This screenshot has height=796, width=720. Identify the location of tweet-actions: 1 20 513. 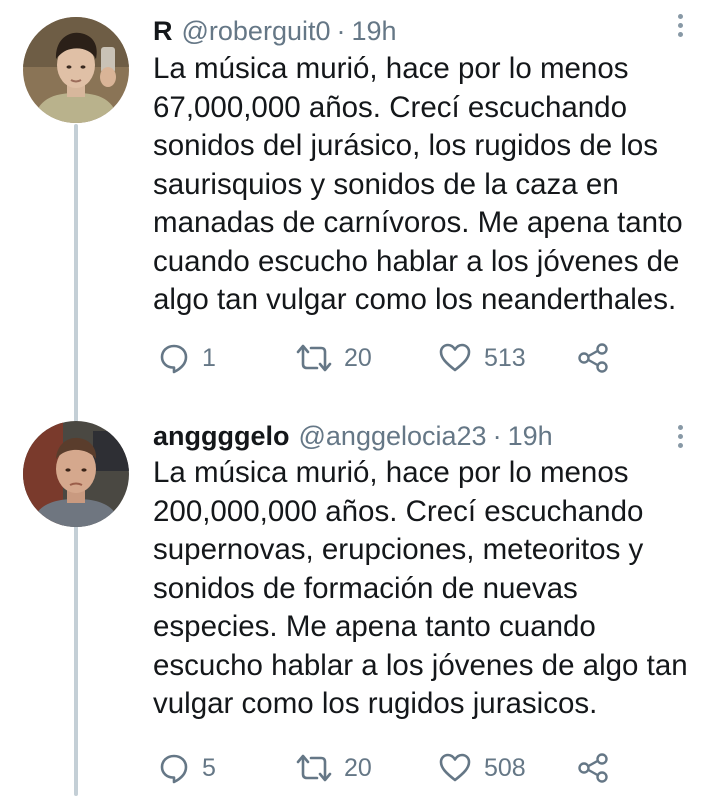
(418, 358).